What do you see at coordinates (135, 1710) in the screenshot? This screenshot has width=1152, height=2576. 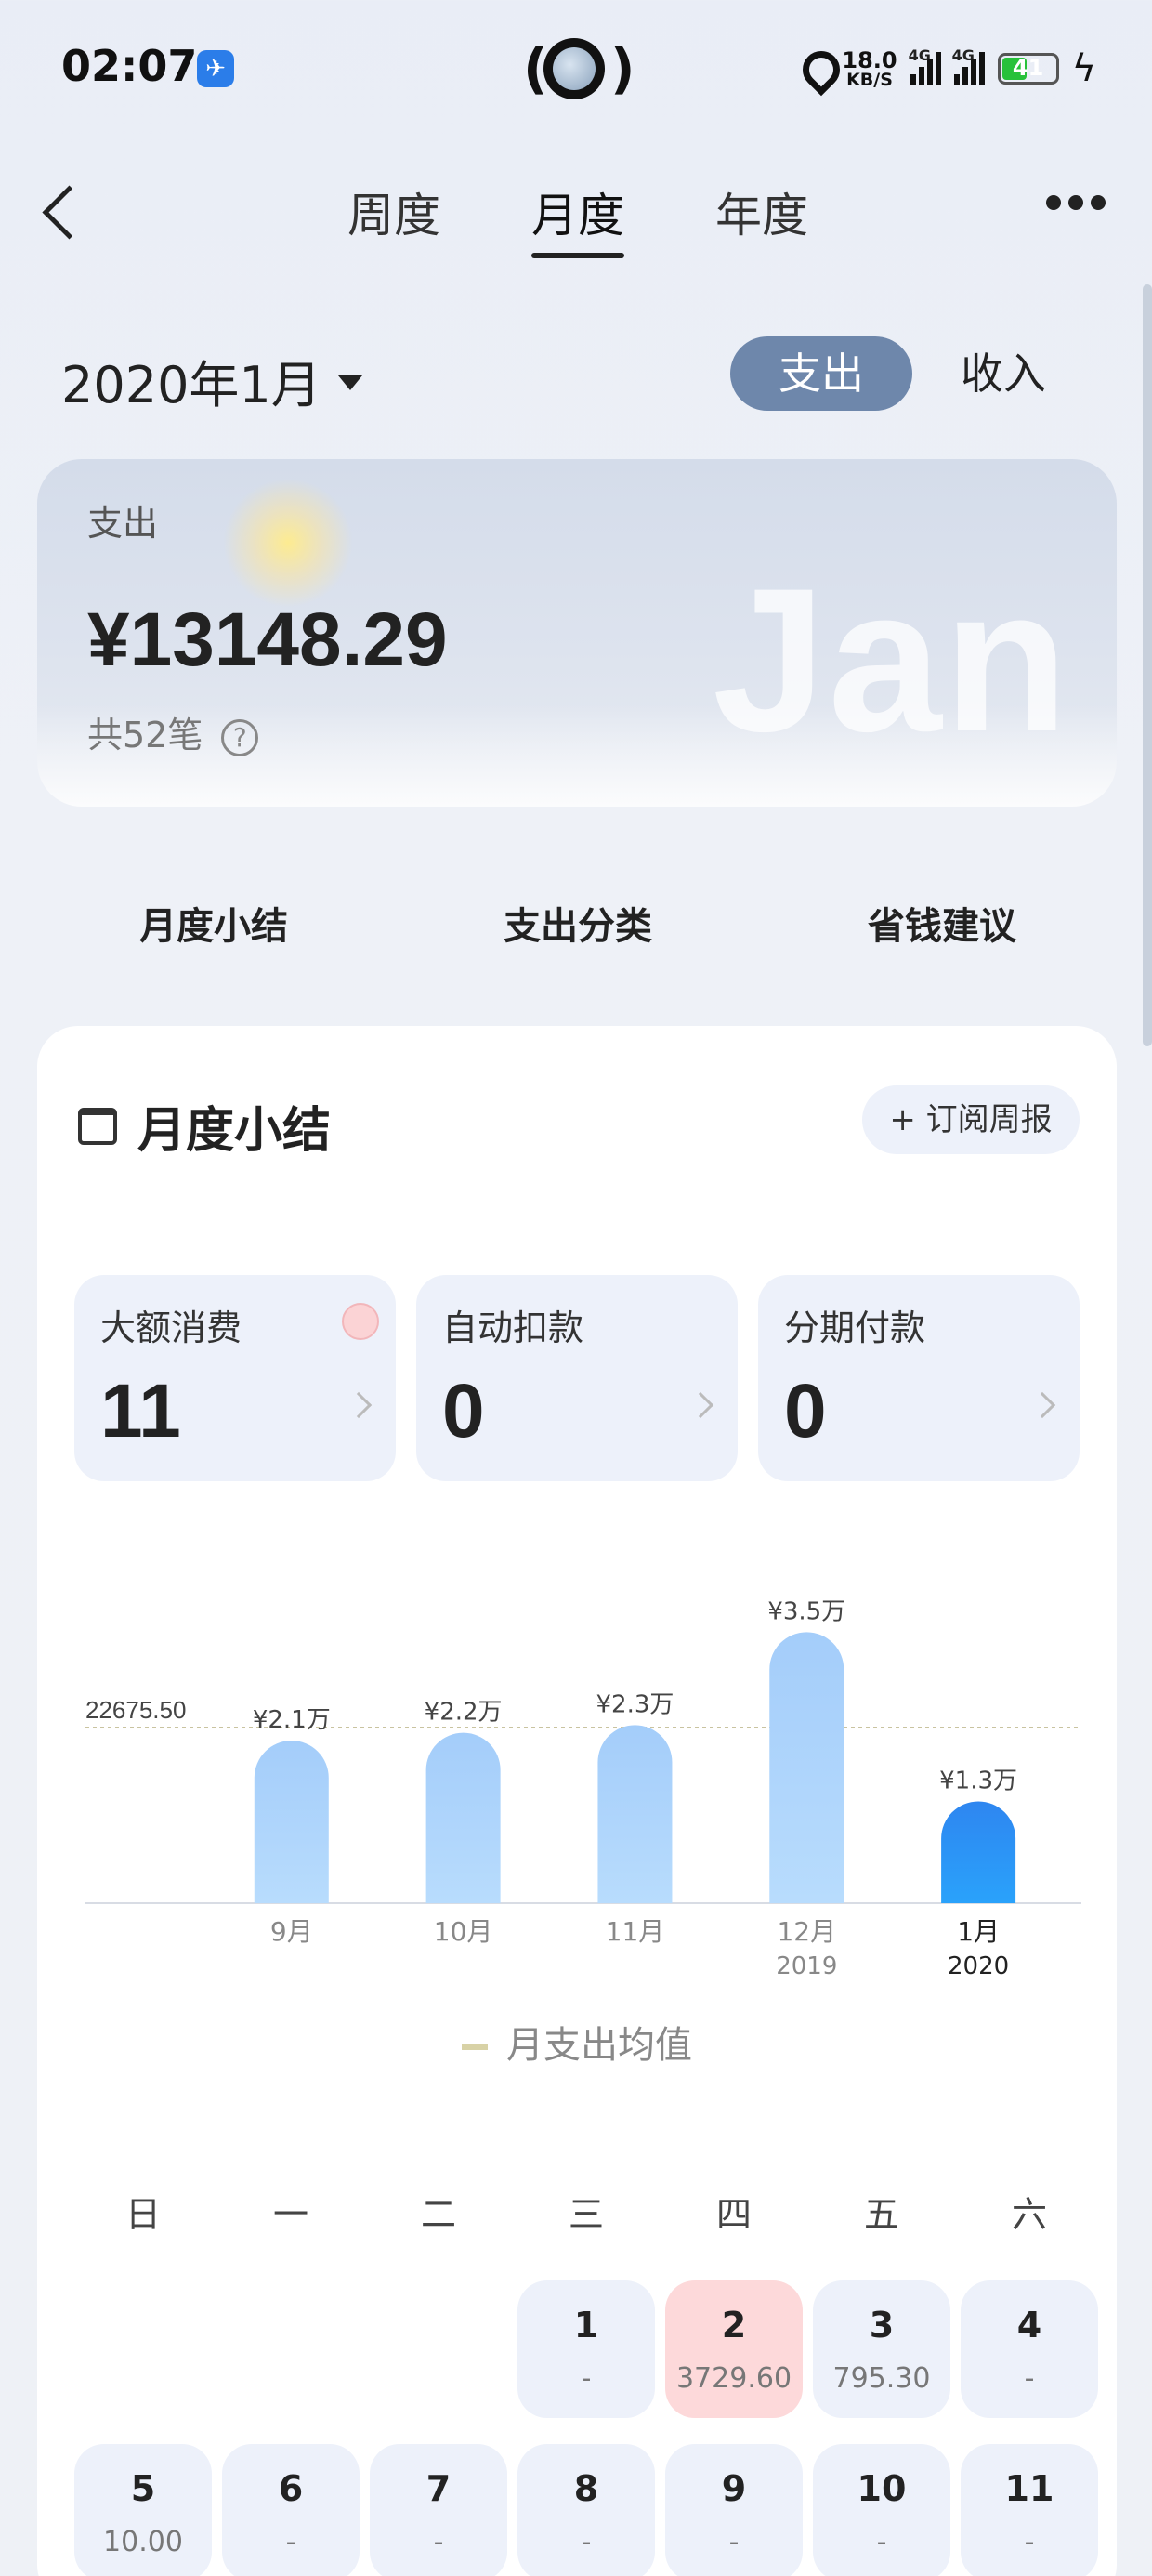 I see `average-value-label: 22675.50` at bounding box center [135, 1710].